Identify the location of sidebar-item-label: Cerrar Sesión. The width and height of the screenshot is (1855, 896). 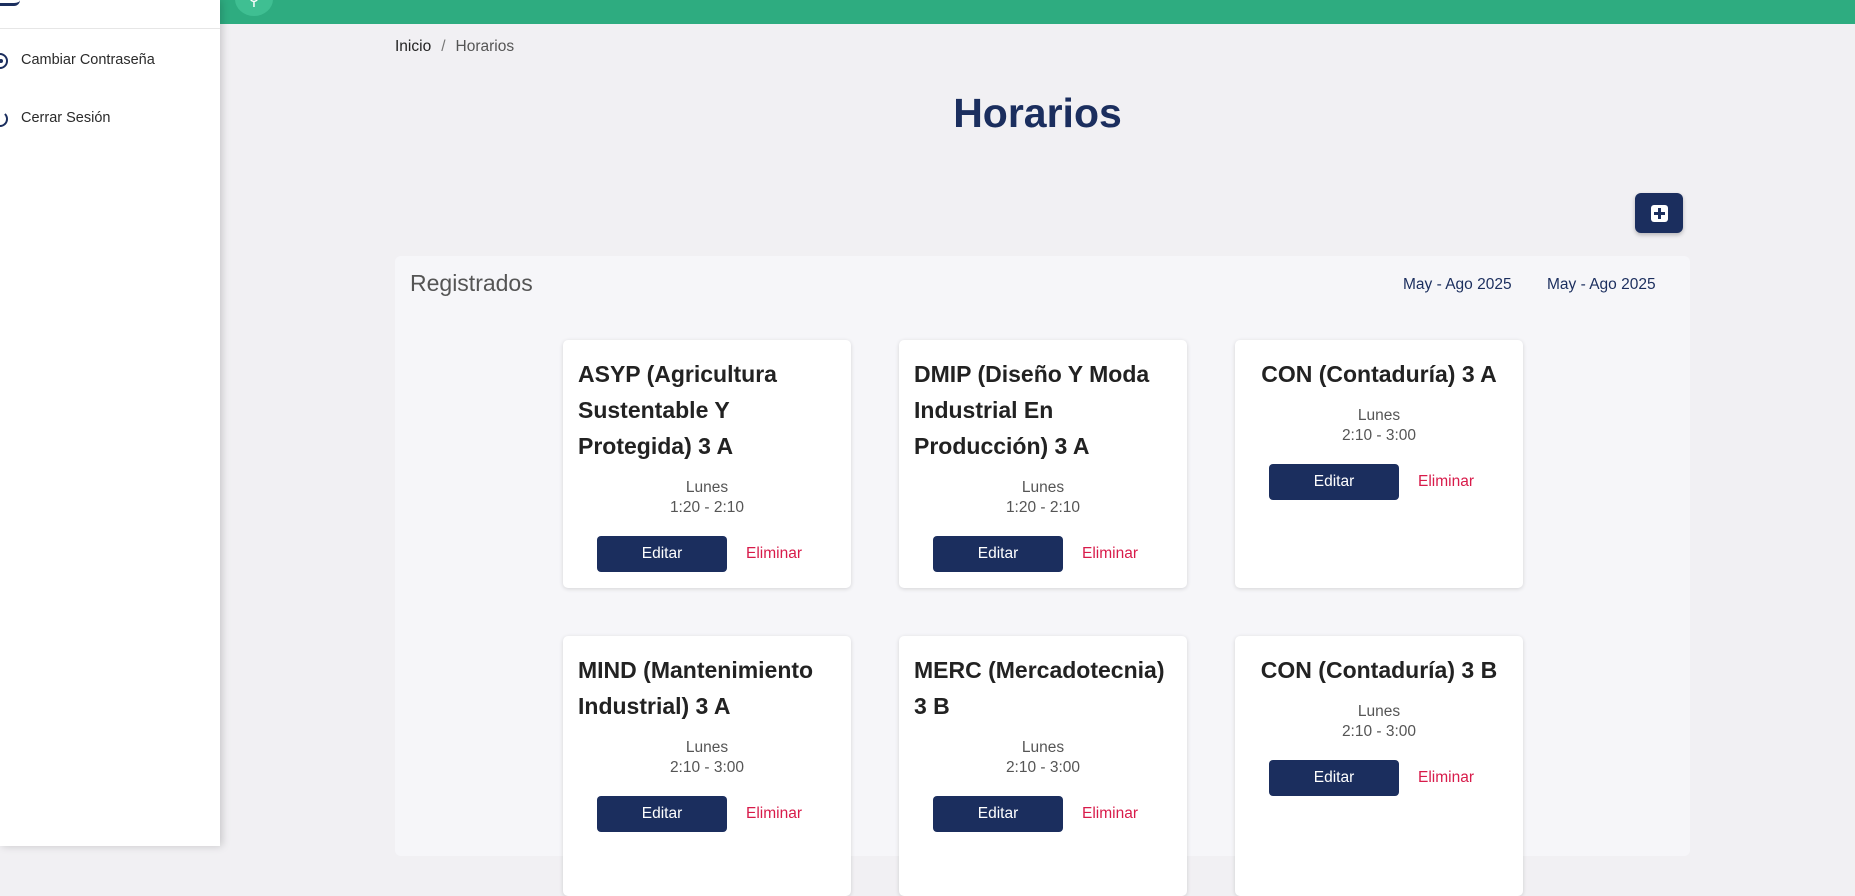
(66, 118).